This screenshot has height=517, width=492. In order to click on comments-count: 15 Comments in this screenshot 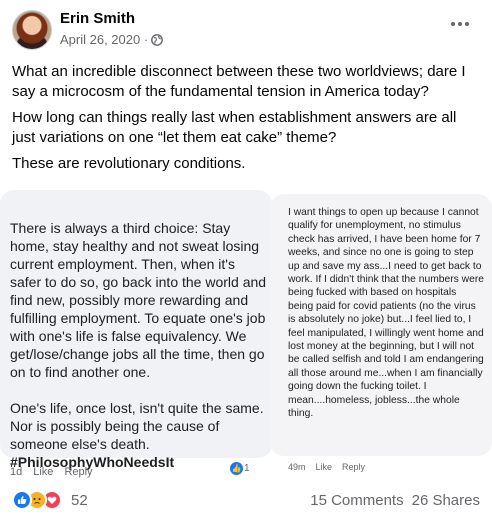, I will do `click(356, 500)`.